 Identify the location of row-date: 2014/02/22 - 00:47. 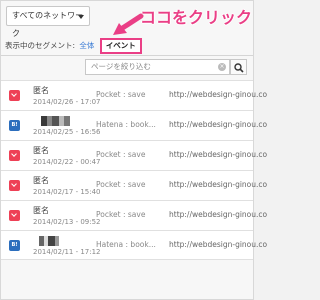
(67, 162).